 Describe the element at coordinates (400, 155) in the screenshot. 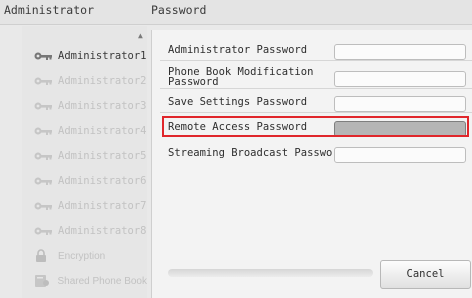

I see `streaming-broadcast-password-field` at that location.